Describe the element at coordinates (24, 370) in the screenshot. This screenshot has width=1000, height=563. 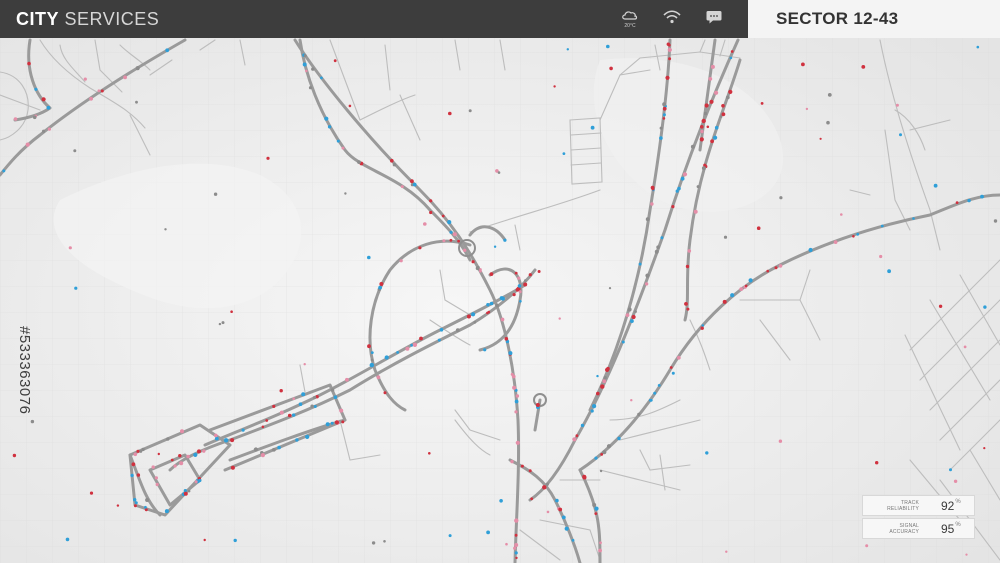
I see `stock-id-text: #533363076` at that location.